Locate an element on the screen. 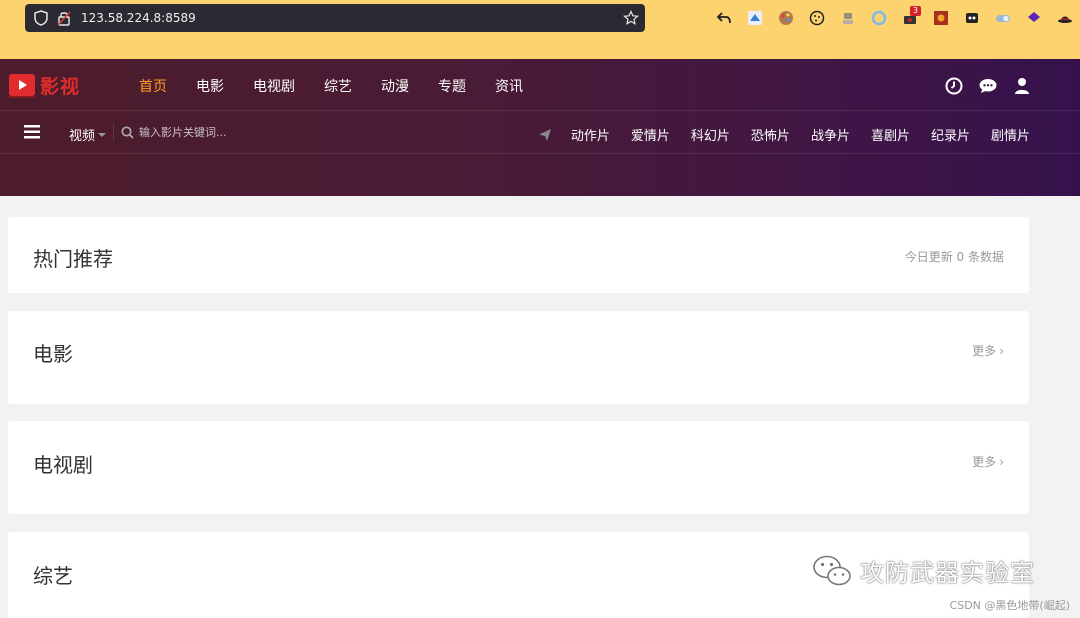  genre-drama: 剧情片 is located at coordinates (1010, 134).